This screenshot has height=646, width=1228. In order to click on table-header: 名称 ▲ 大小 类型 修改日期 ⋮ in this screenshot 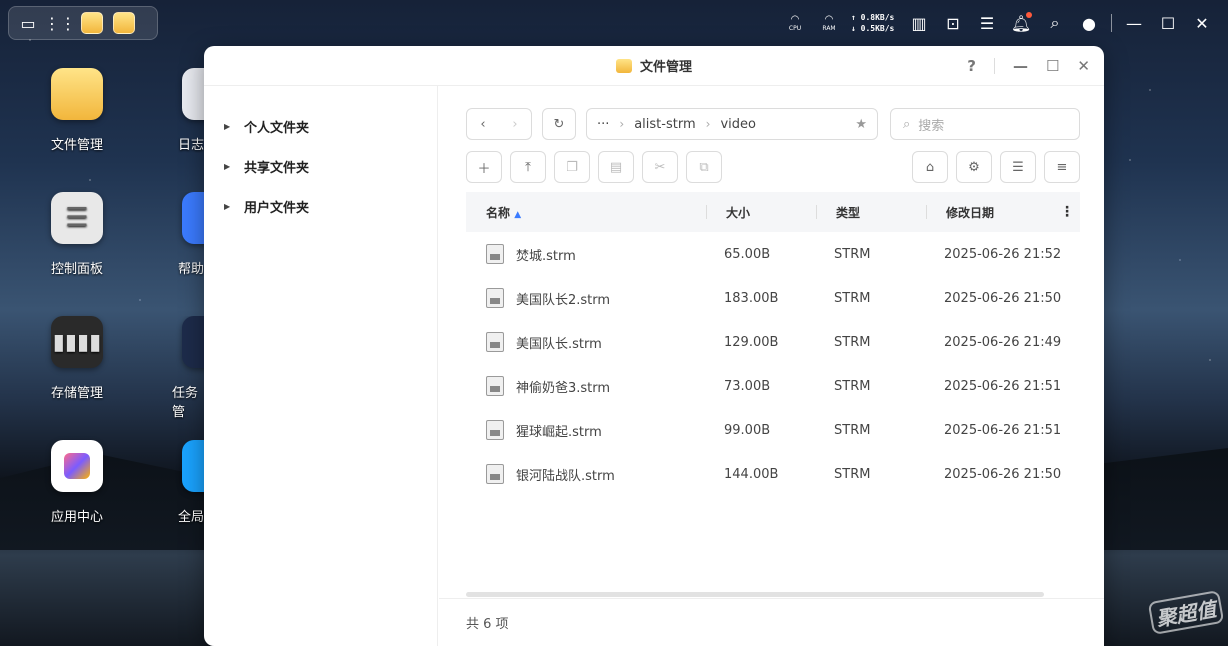, I will do `click(773, 212)`.